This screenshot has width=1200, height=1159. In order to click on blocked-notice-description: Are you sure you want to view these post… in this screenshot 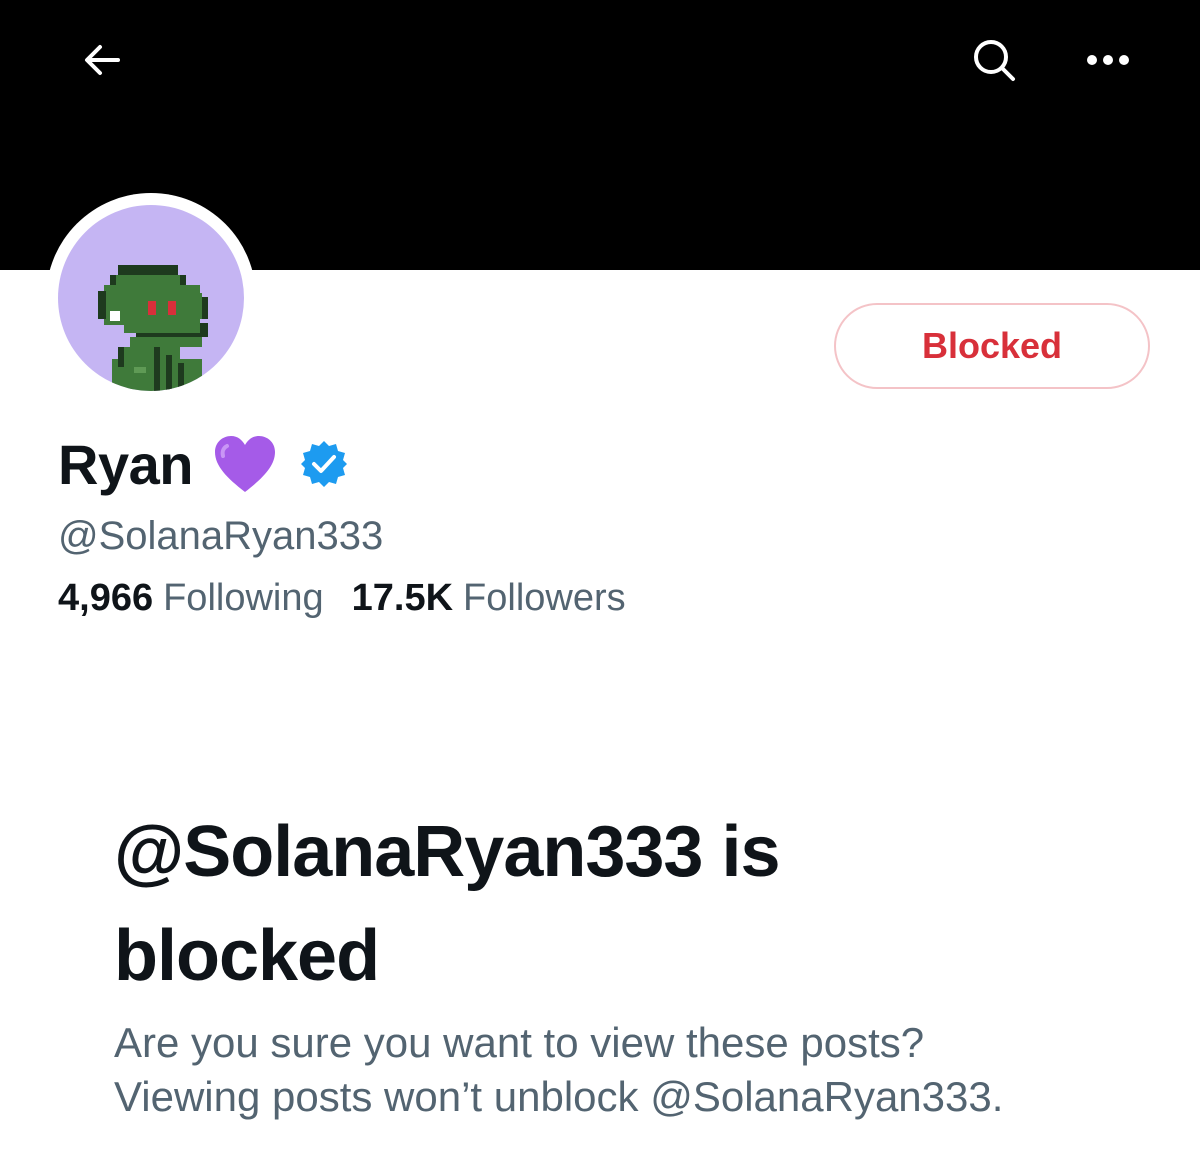, I will do `click(634, 1070)`.